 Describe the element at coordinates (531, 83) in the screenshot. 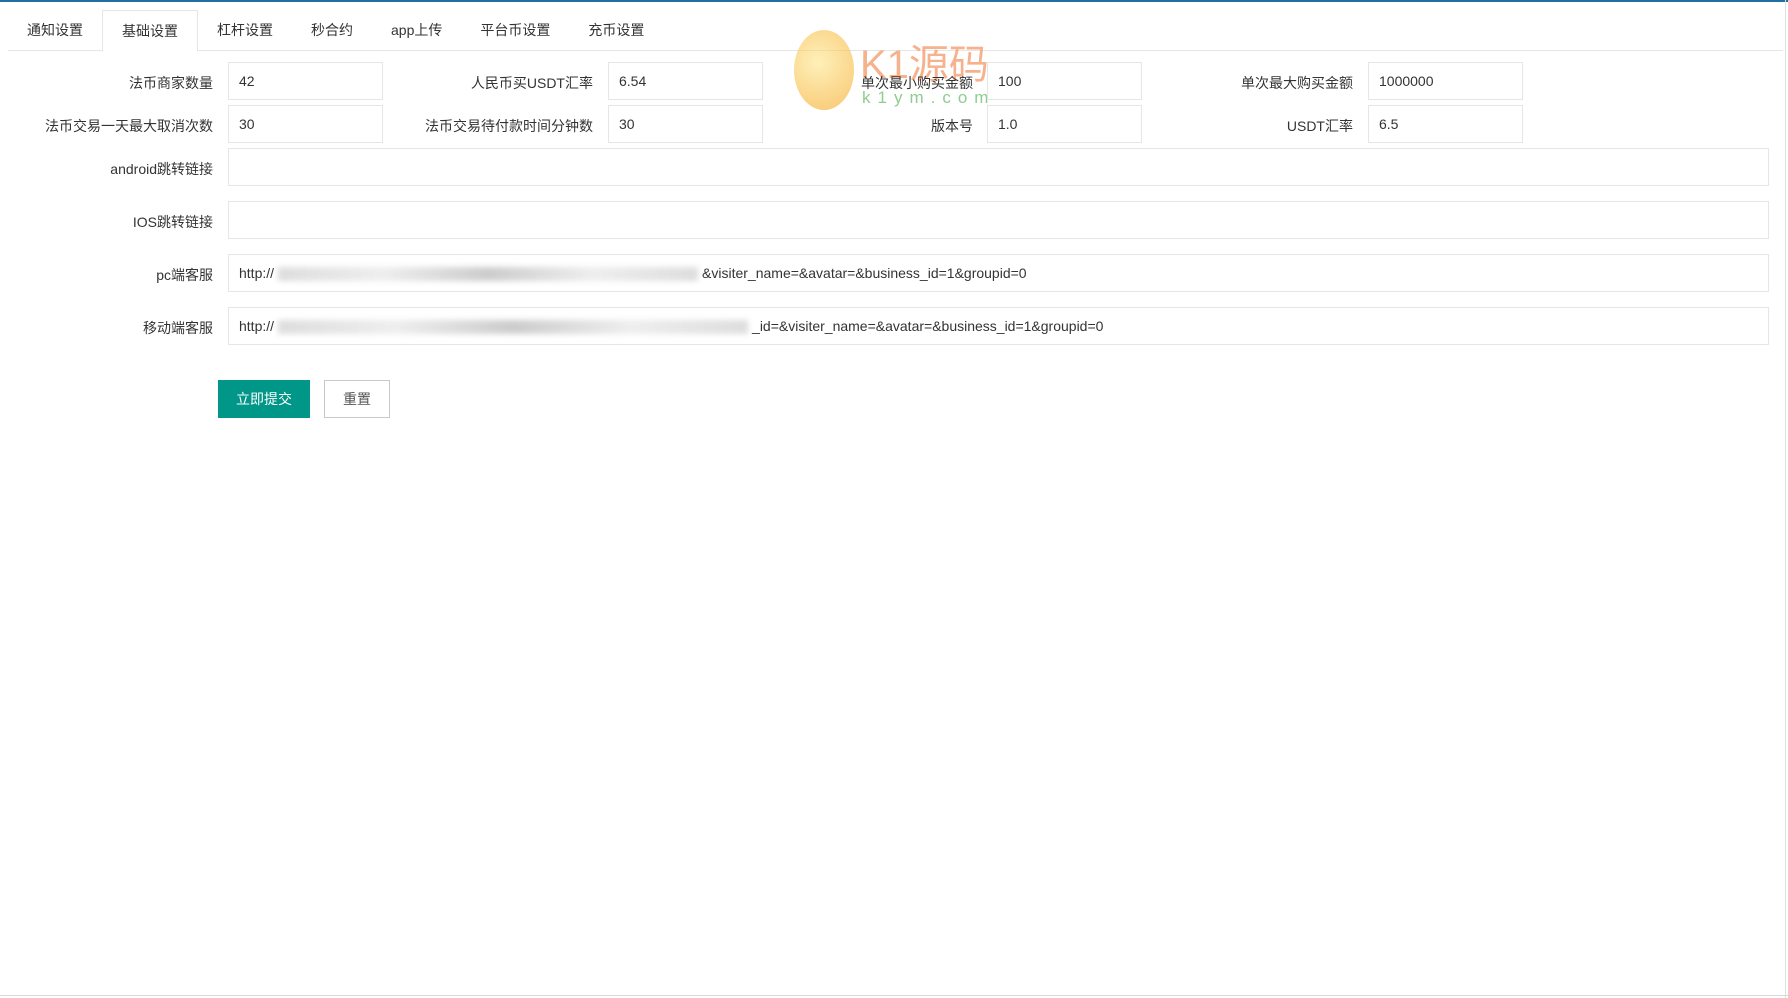

I see `cny-usdt-rate-label: 人民币买USDT汇率` at that location.